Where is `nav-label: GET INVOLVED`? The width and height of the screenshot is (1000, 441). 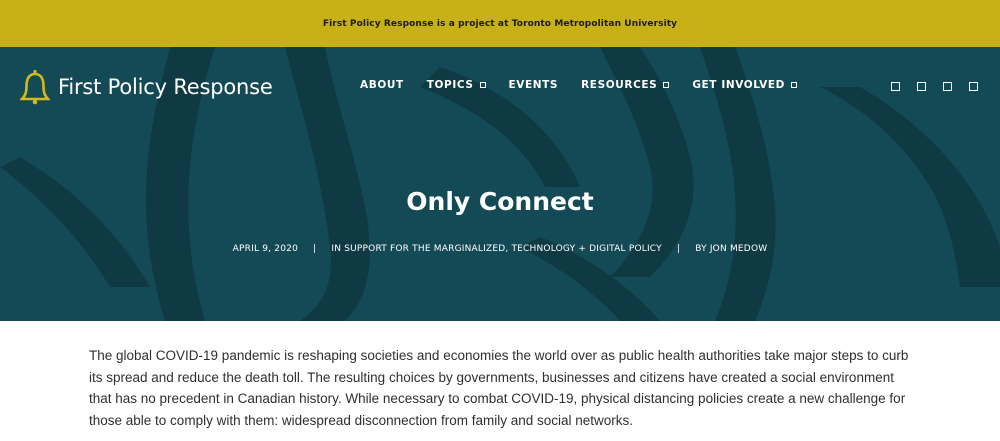
nav-label: GET INVOLVED is located at coordinates (738, 85).